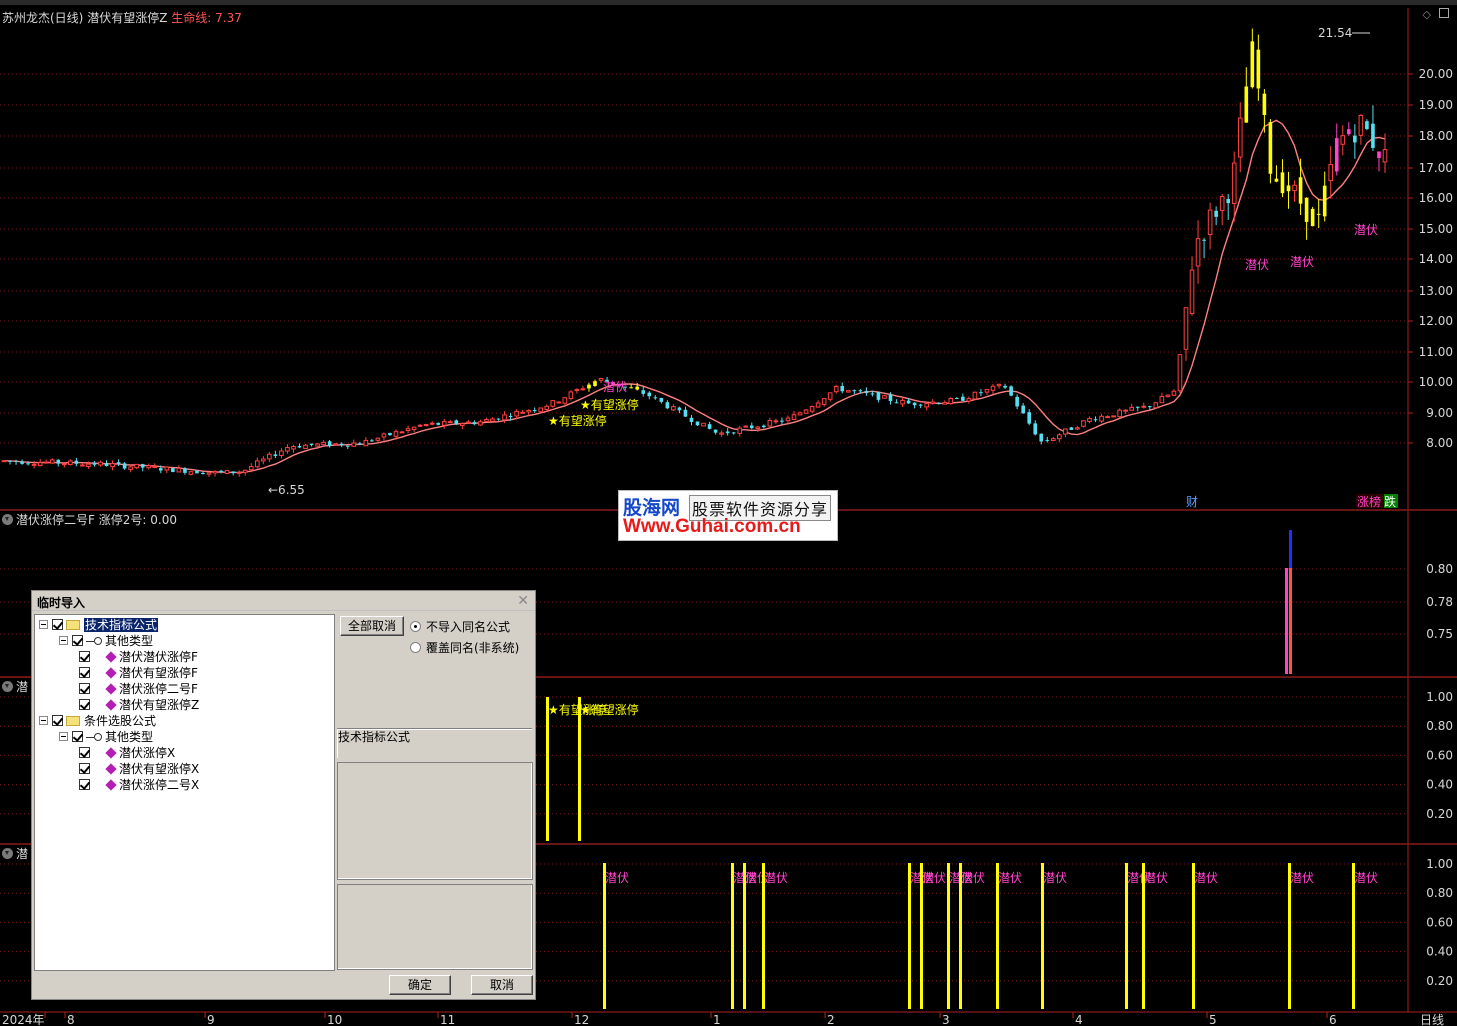 The height and width of the screenshot is (1026, 1457). Describe the element at coordinates (1436, 321) in the screenshot. I see `price-tick-label: 12.00` at that location.